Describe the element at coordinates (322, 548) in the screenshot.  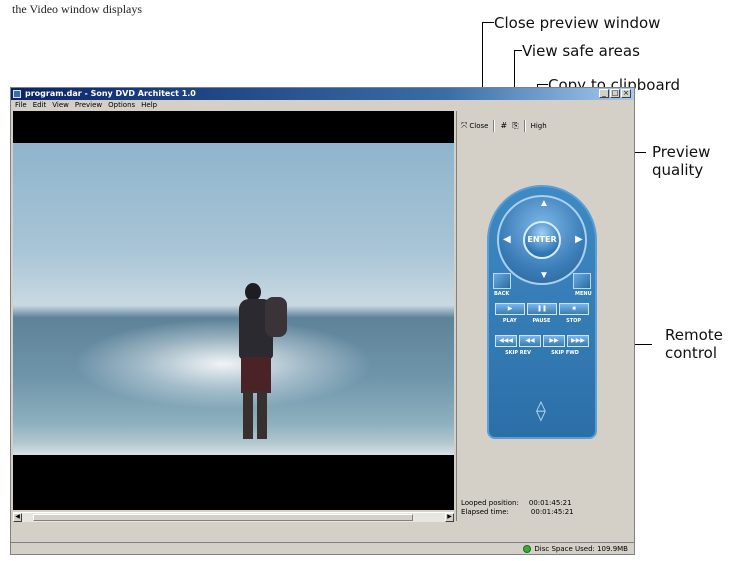
I see `status-bar: Disc Space Used: 109.9MB` at that location.